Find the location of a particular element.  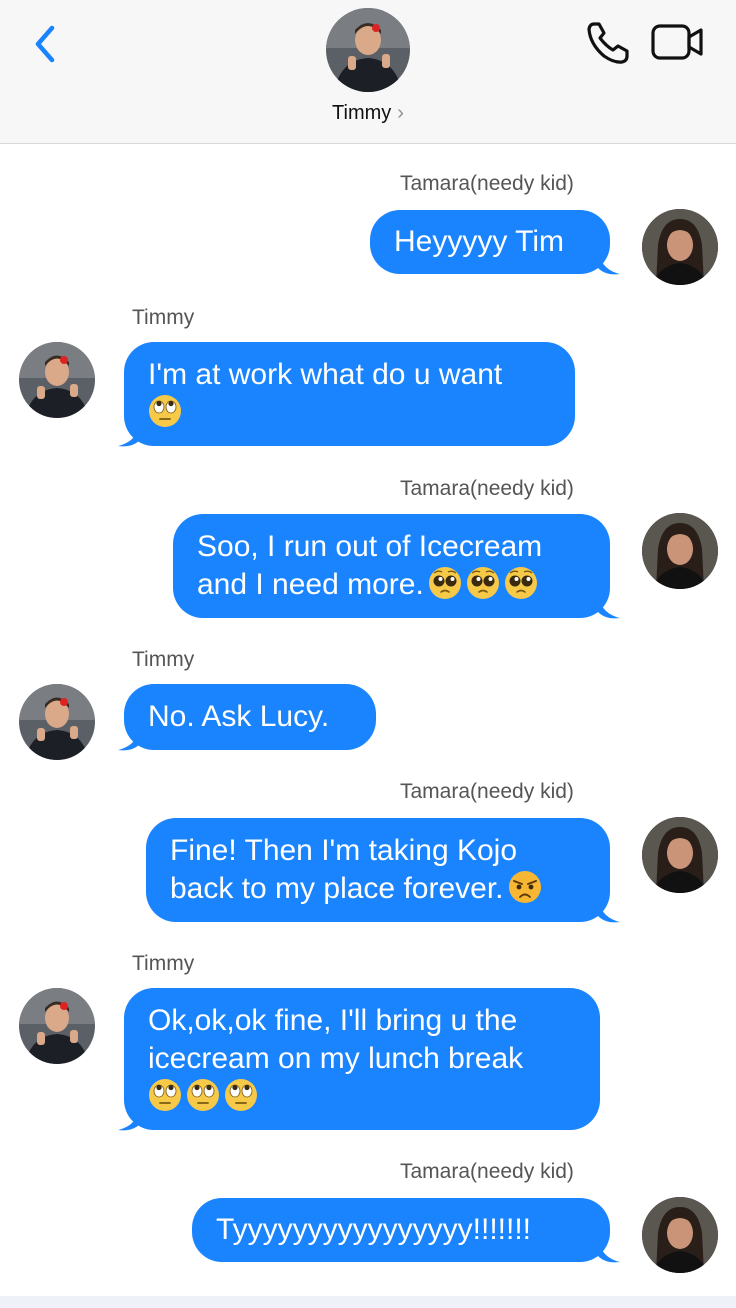

message-bubble-outgoing: Heyyyyy Tim is located at coordinates (490, 242).